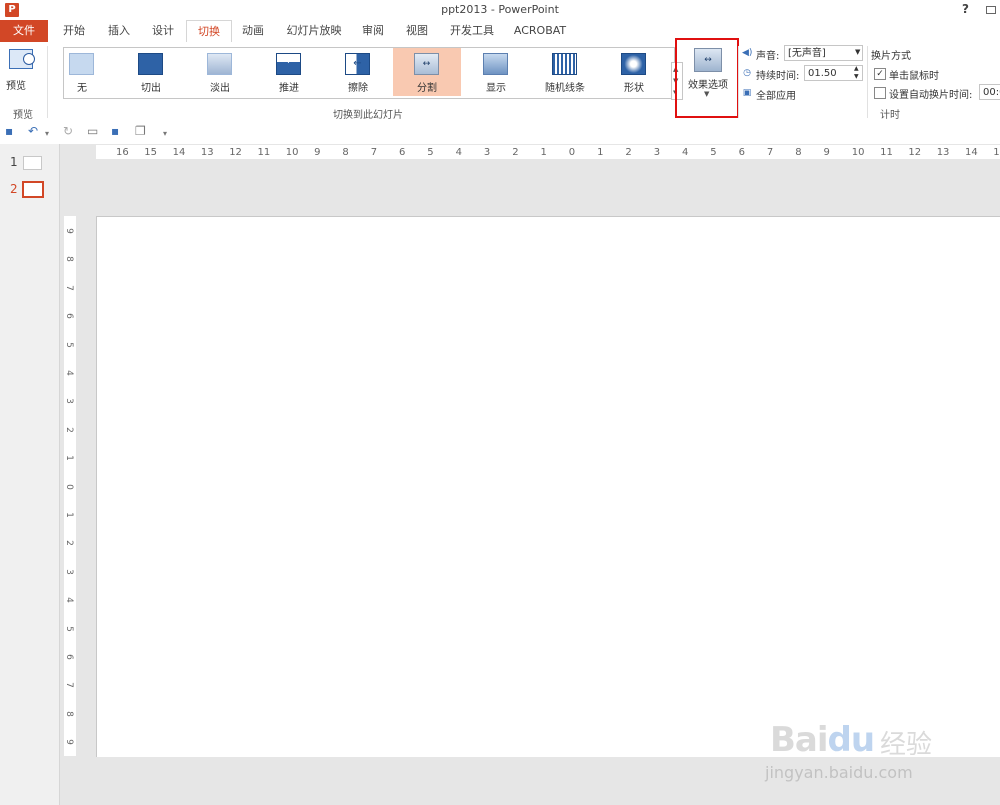  What do you see at coordinates (165, 134) in the screenshot?
I see `customize-toolbar-icon: ▾` at bounding box center [165, 134].